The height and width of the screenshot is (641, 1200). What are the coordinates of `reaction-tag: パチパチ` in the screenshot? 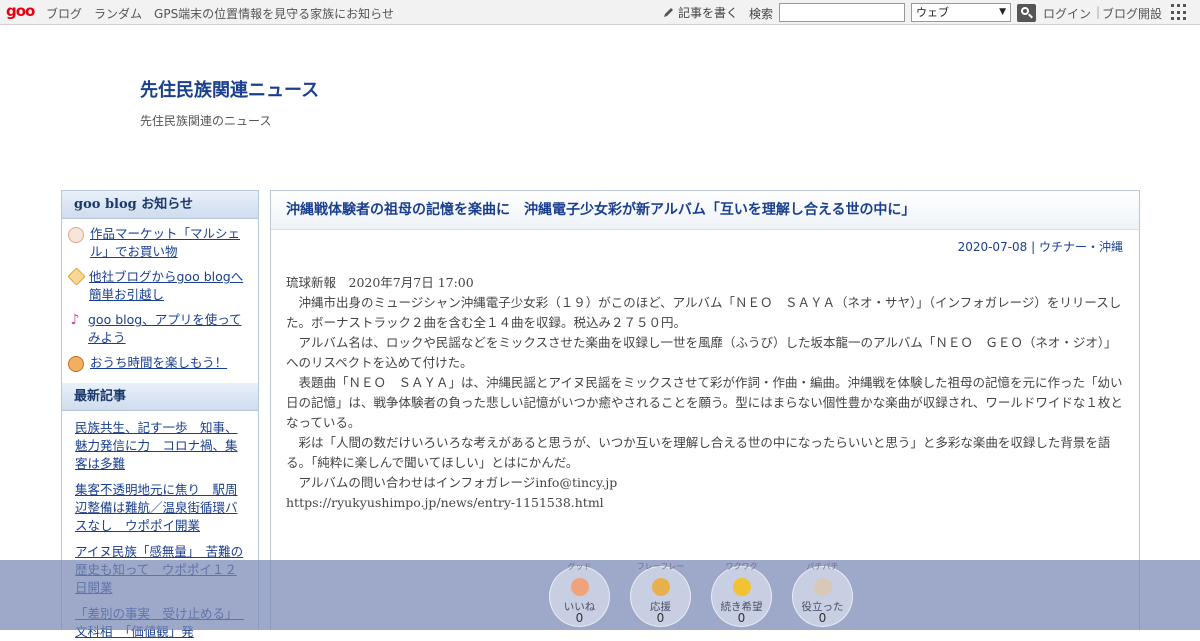 It's located at (822, 566).